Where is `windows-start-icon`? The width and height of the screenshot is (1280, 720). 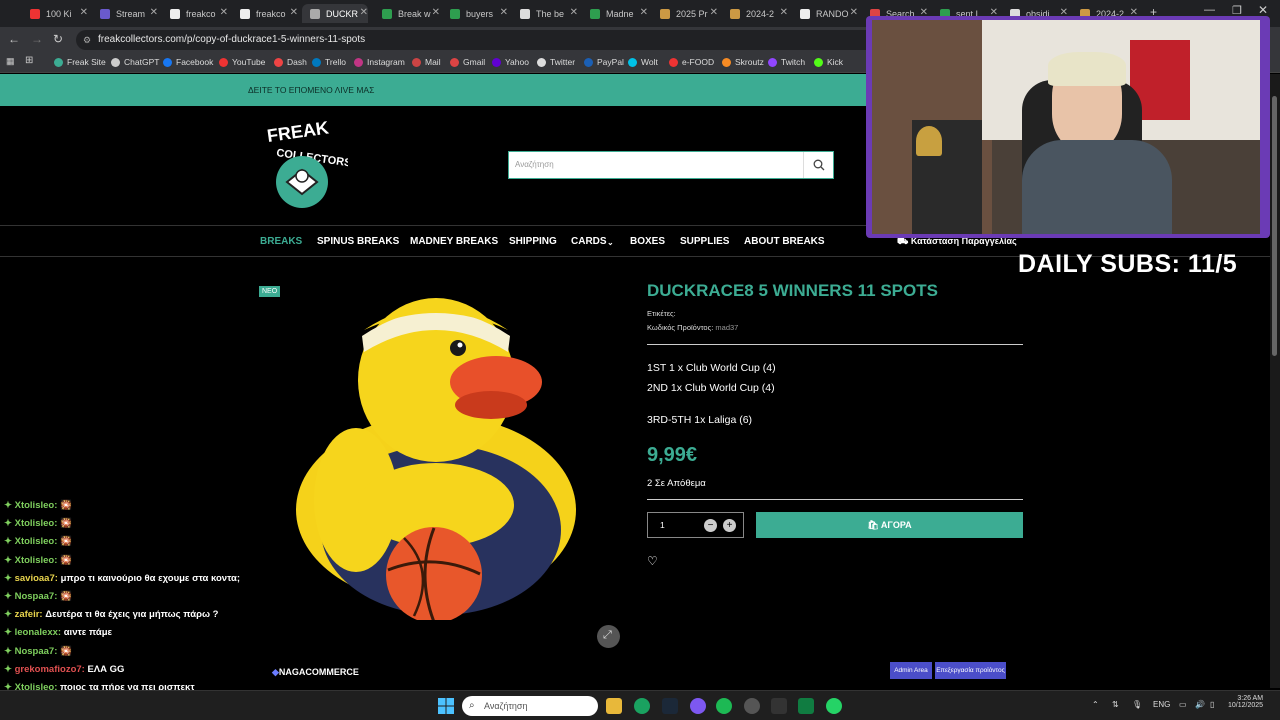 windows-start-icon is located at coordinates (446, 706).